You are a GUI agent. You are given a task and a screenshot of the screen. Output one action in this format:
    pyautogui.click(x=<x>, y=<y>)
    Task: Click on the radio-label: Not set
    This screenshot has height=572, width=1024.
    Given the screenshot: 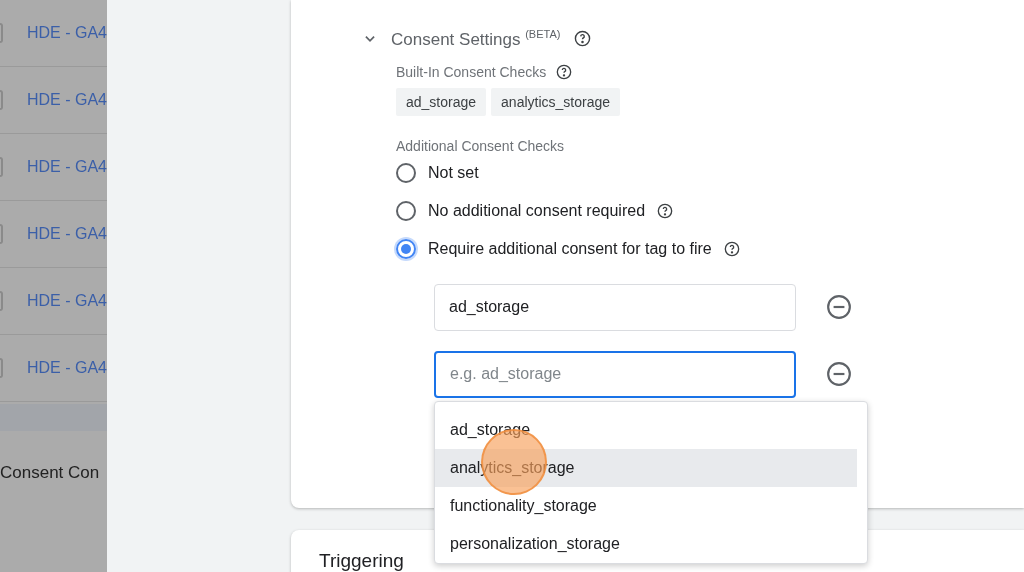 What is the action you would take?
    pyautogui.click(x=453, y=172)
    